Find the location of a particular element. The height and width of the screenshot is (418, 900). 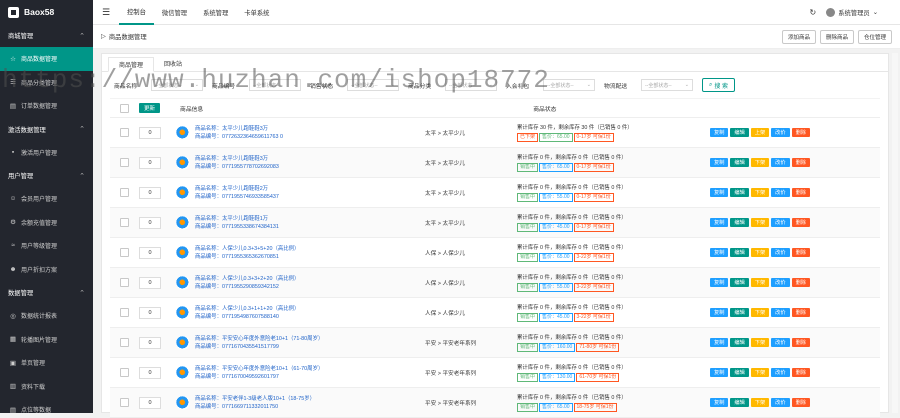

top-tab: 卡单系统 is located at coordinates (256, 12).